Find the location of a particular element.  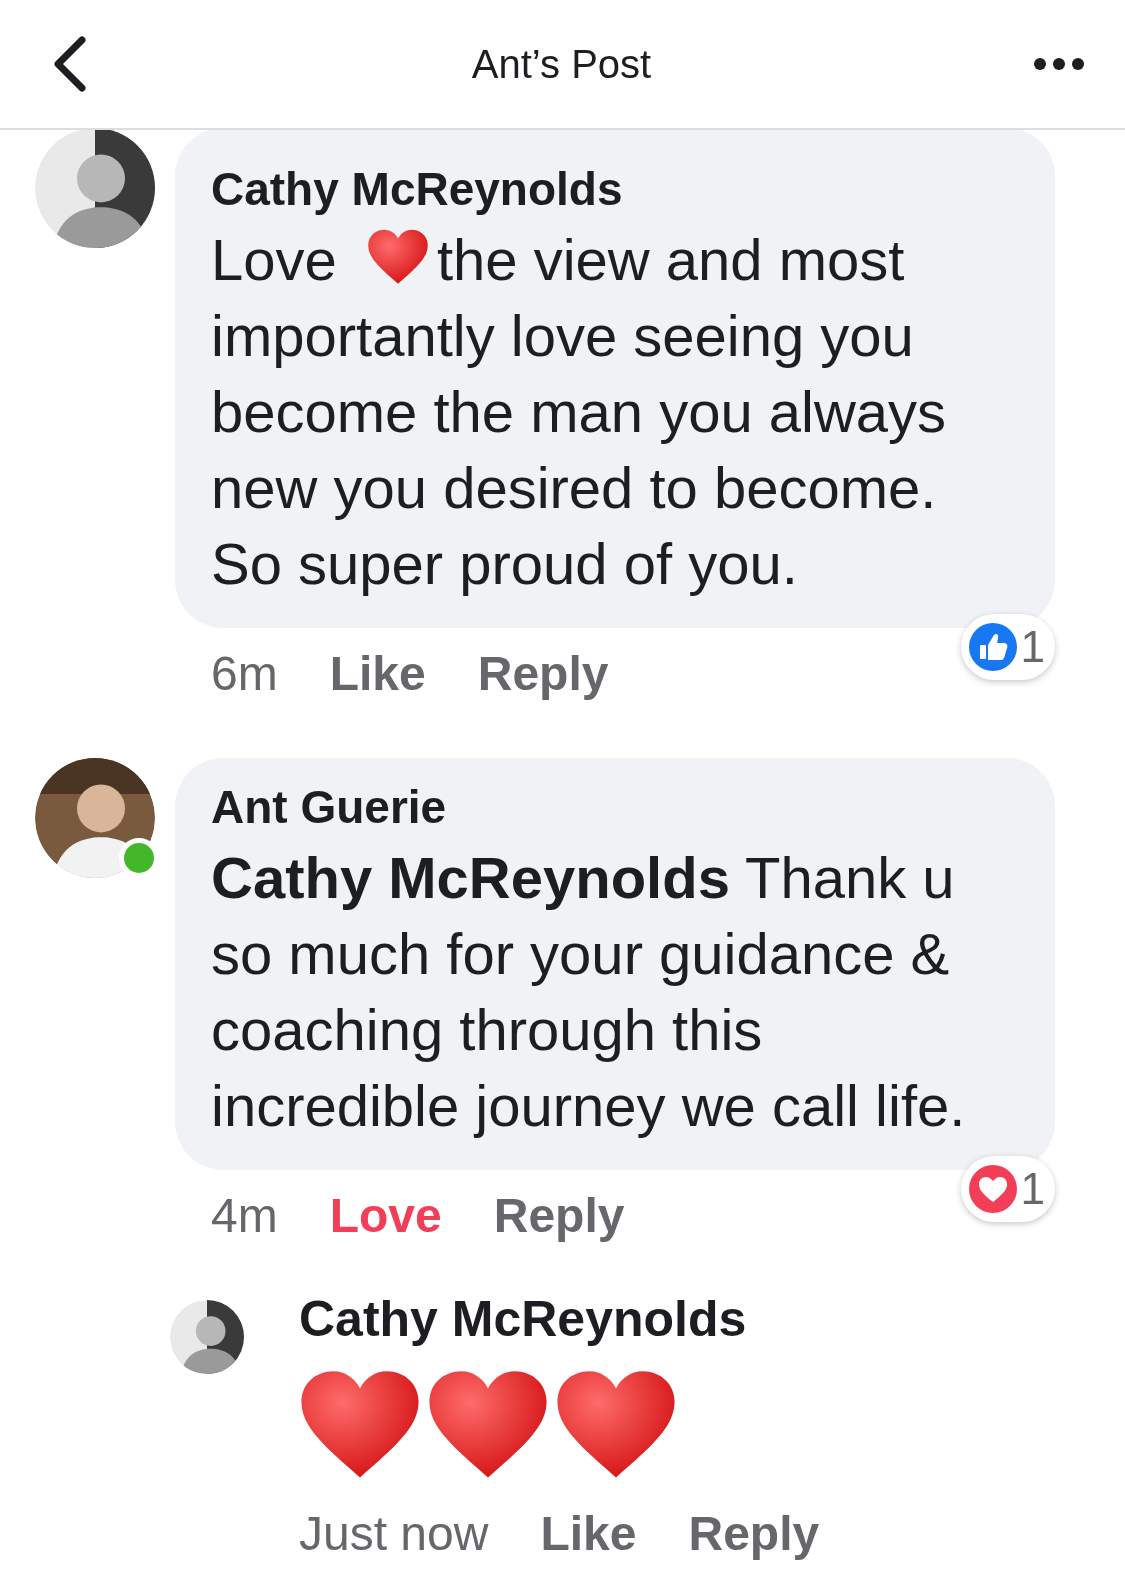

timestamp: 4m is located at coordinates (244, 1215).